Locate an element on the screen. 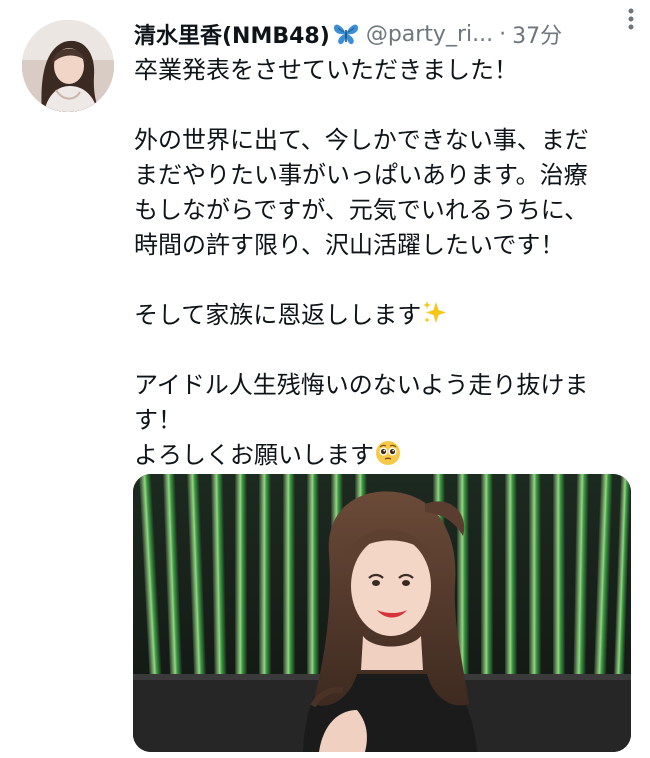 Image resolution: width=650 pixels, height=758 pixels. tweet-line: もしながらですが、元気でいれるうちに、 is located at coordinates (361, 210).